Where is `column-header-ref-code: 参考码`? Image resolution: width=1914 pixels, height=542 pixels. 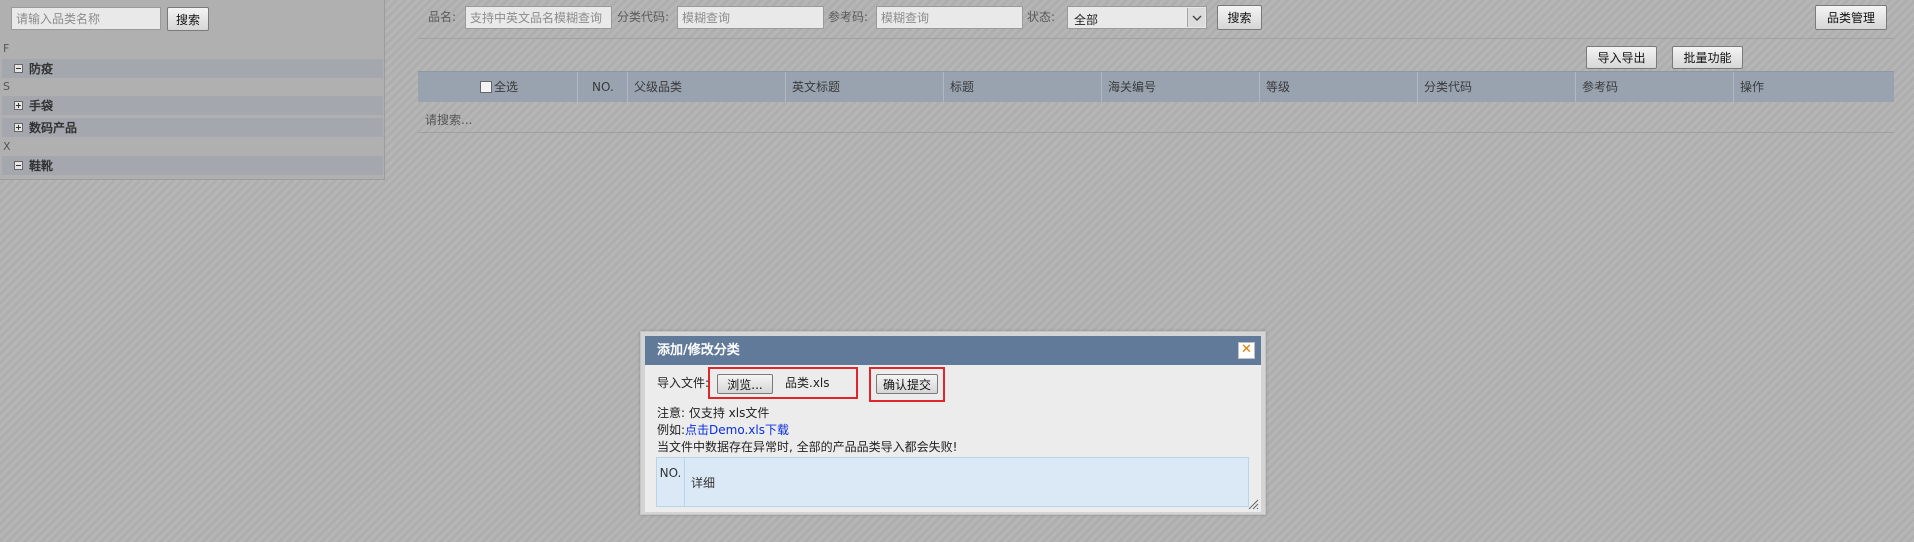 column-header-ref-code: 参考码 is located at coordinates (1655, 87).